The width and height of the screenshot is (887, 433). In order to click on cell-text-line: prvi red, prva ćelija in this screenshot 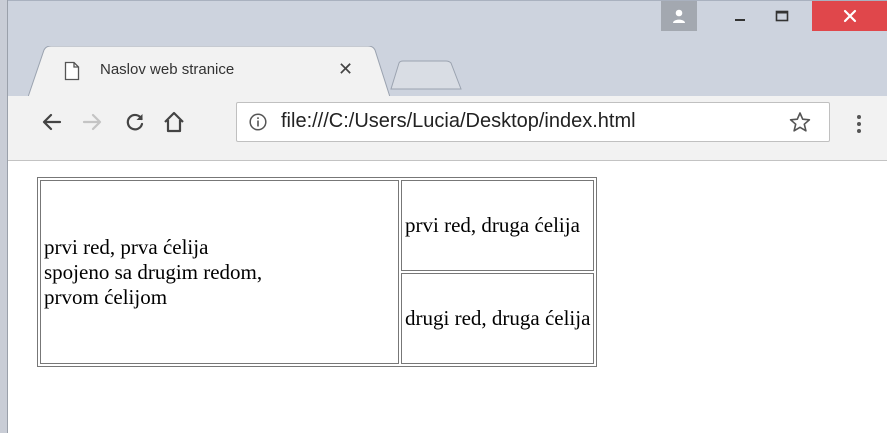, I will do `click(126, 246)`.